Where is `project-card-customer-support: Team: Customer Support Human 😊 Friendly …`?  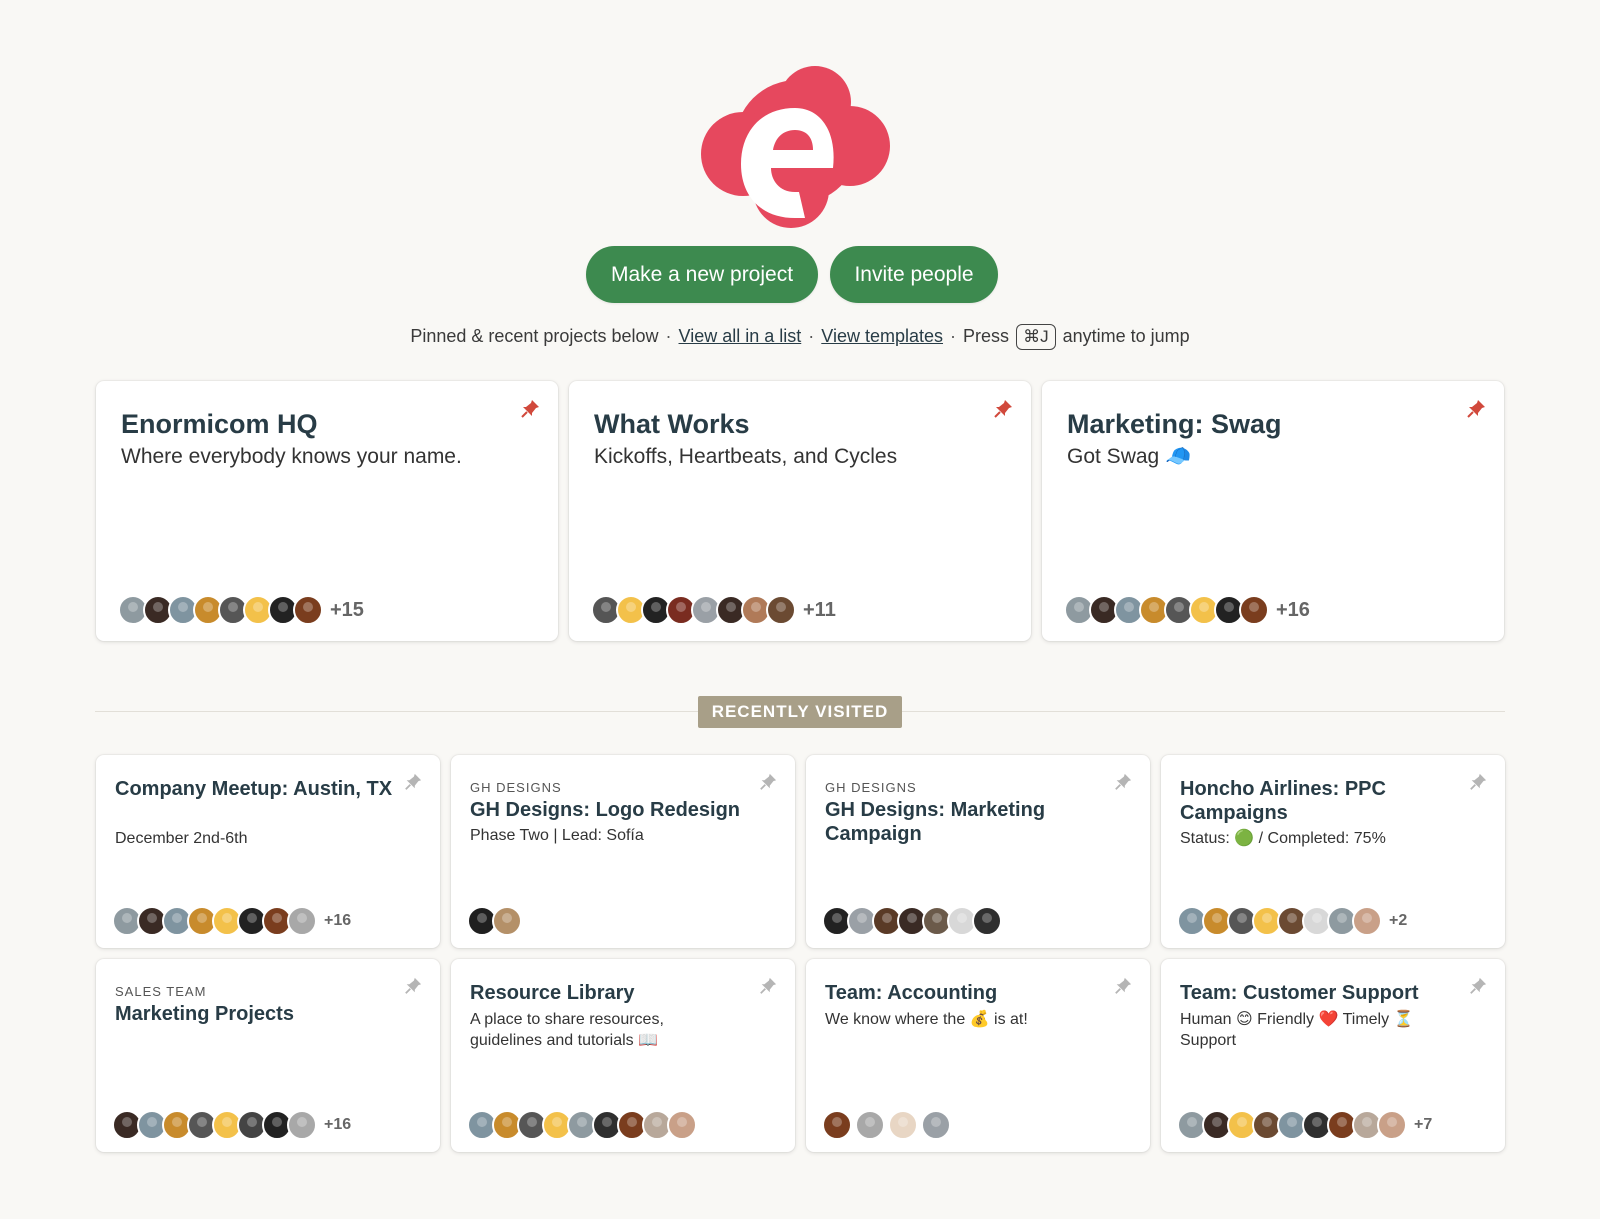
project-card-customer-support: Team: Customer Support Human 😊 Friendly … is located at coordinates (1333, 1055).